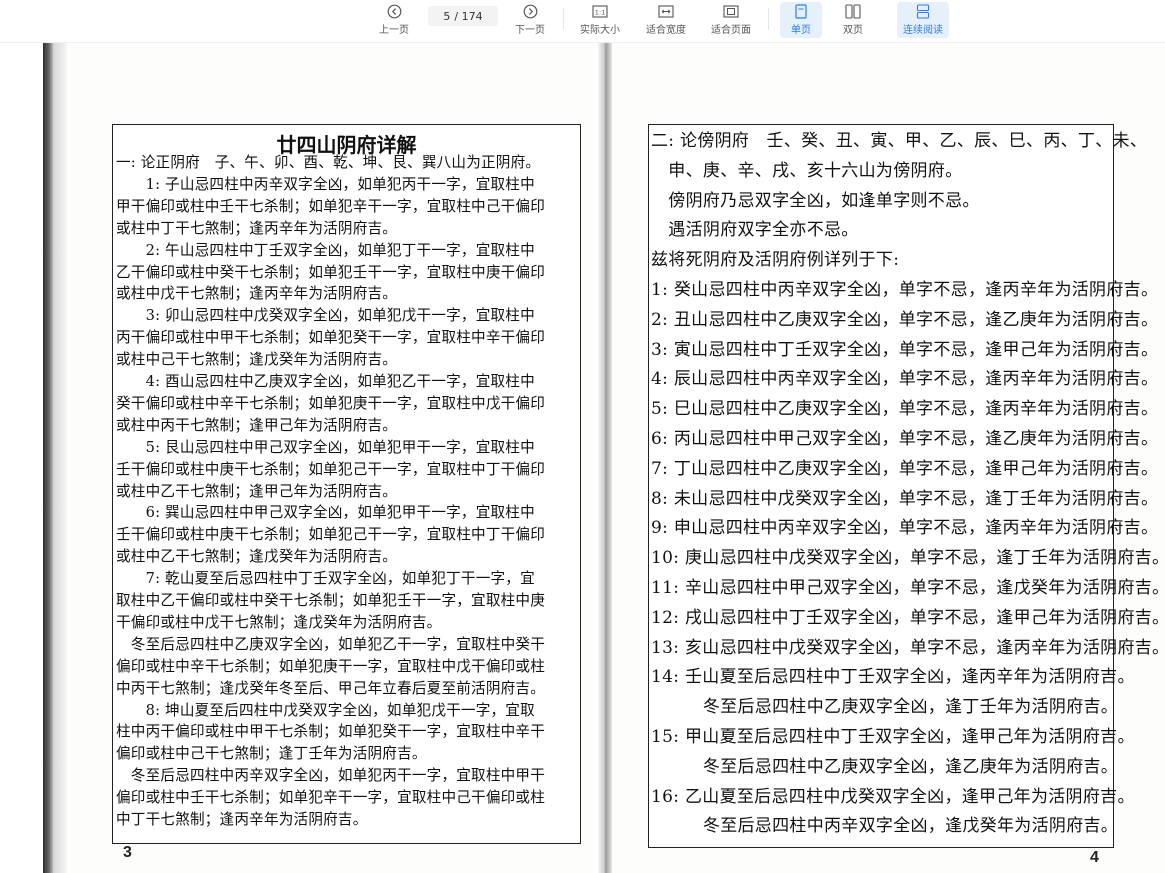  I want to click on text-line: 8: 未山忌四柱中戊癸双字全凶，单字不忌，逢丁壬年为活阴府吉。, so click(905, 498).